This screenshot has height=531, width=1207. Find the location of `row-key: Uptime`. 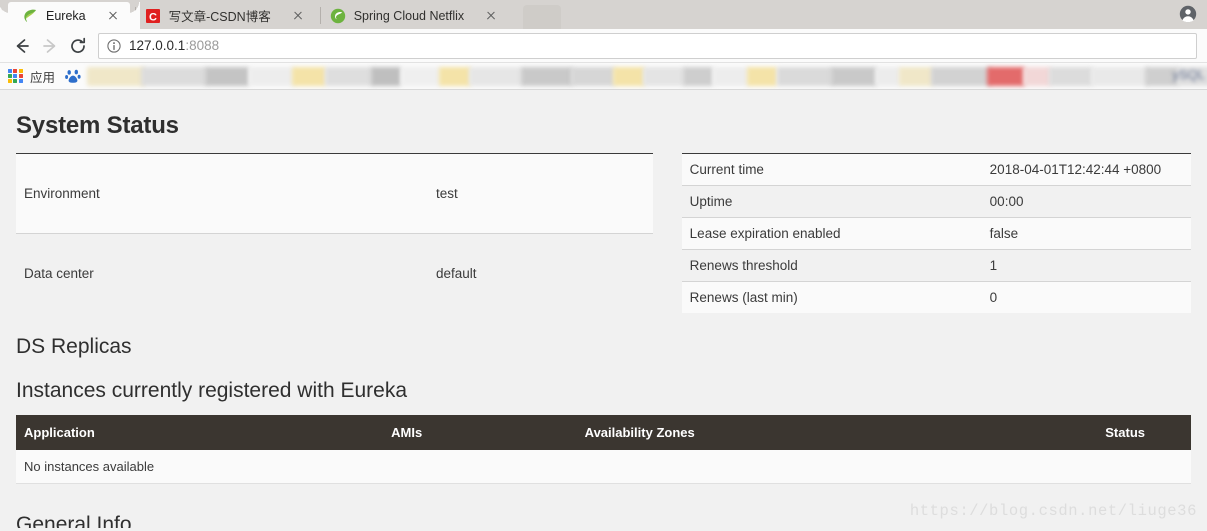

row-key: Uptime is located at coordinates (831, 201).